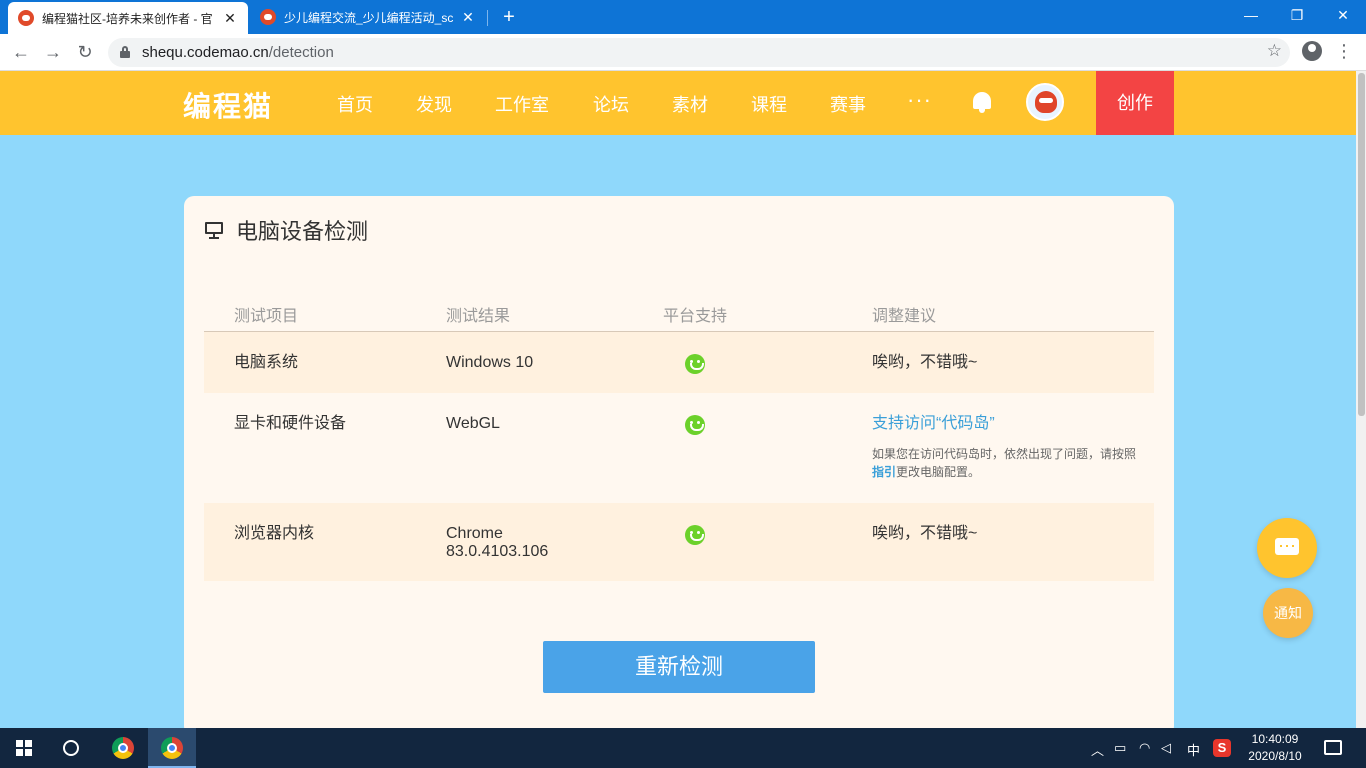 This screenshot has height=768, width=1366. I want to click on row-result-line2: 83.0.4103.106, so click(497, 551).